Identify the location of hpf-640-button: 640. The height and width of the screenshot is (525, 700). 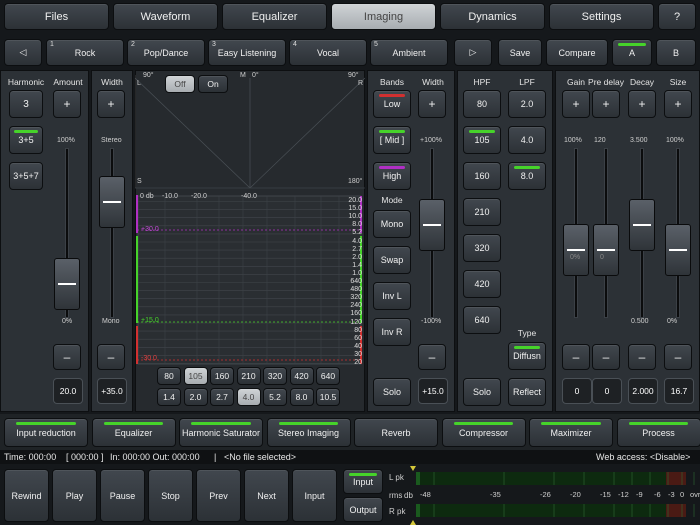
(482, 320).